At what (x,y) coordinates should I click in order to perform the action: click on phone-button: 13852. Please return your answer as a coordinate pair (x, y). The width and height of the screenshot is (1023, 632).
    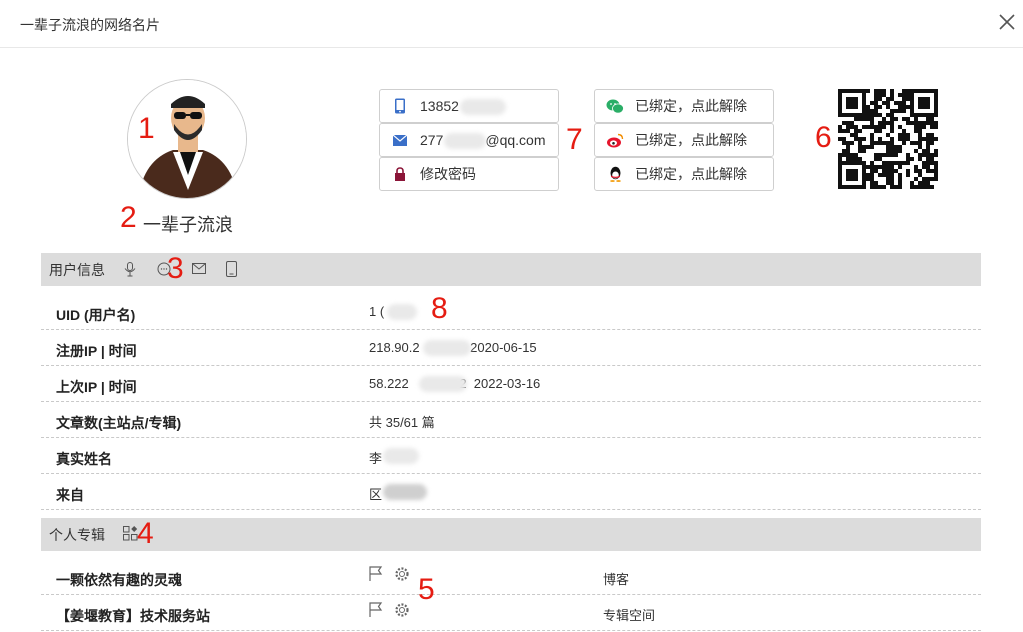
    Looking at the image, I should click on (469, 106).